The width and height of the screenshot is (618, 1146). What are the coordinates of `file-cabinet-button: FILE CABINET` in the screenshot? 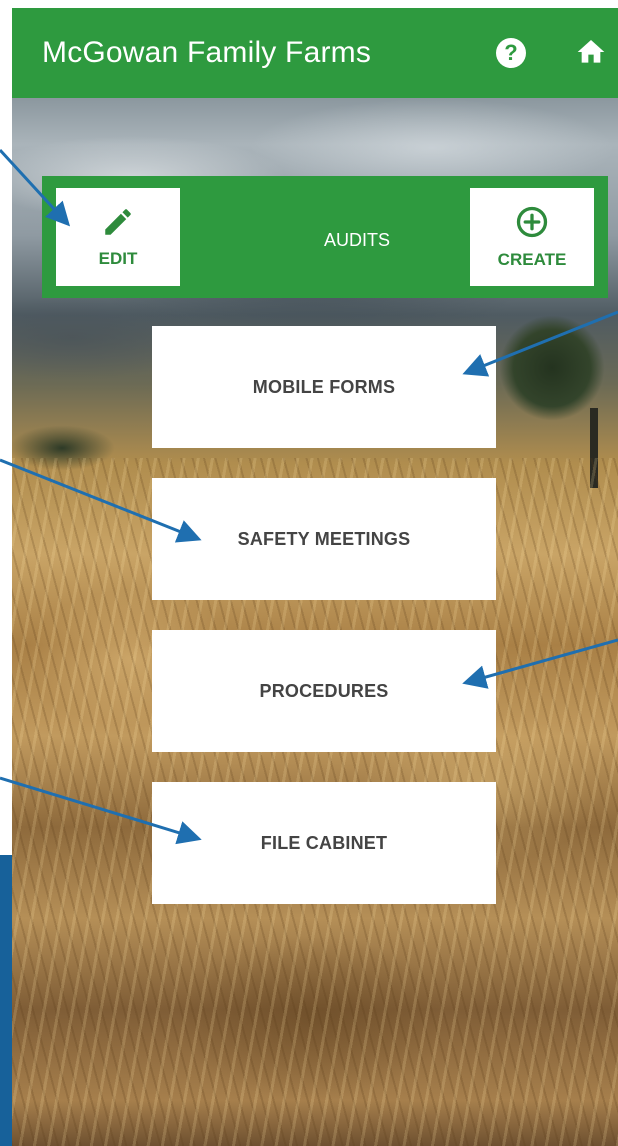 It's located at (324, 843).